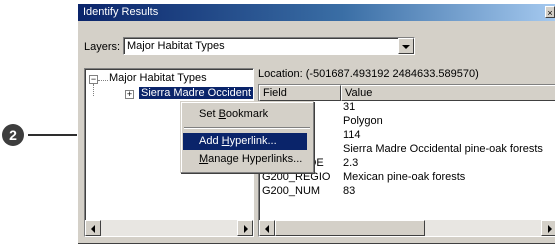  I want to click on tree-scroll-right-button, so click(245, 228).